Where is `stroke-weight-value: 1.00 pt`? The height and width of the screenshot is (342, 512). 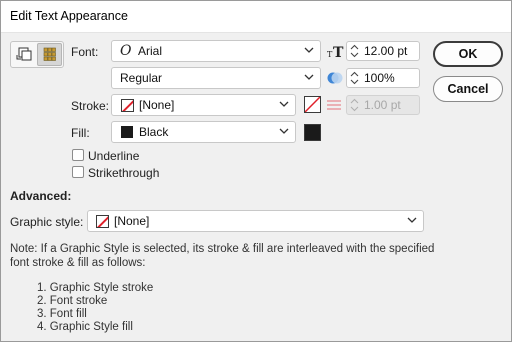
stroke-weight-value: 1.00 pt is located at coordinates (382, 105).